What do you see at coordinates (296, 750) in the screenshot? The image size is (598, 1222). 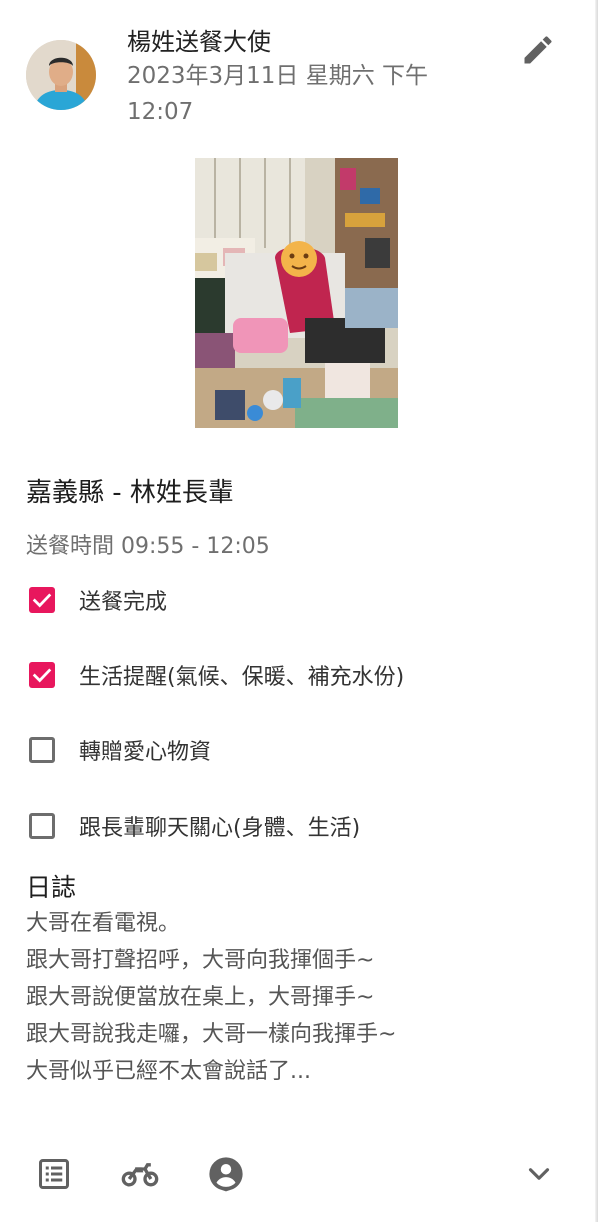 I see `checklist-item-donated-supplies: 轉贈愛心物資` at bounding box center [296, 750].